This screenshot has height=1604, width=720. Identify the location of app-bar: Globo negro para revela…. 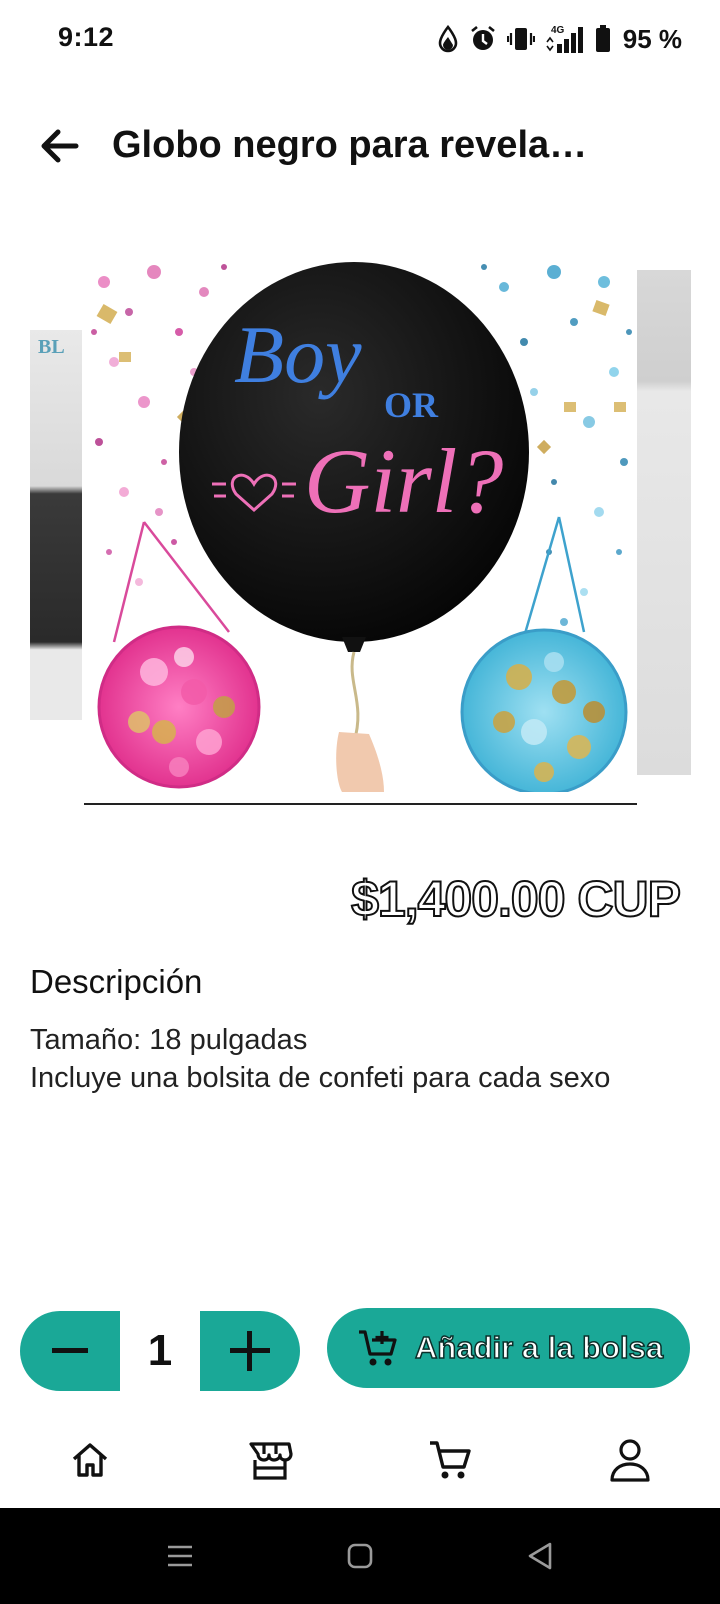
(360, 146).